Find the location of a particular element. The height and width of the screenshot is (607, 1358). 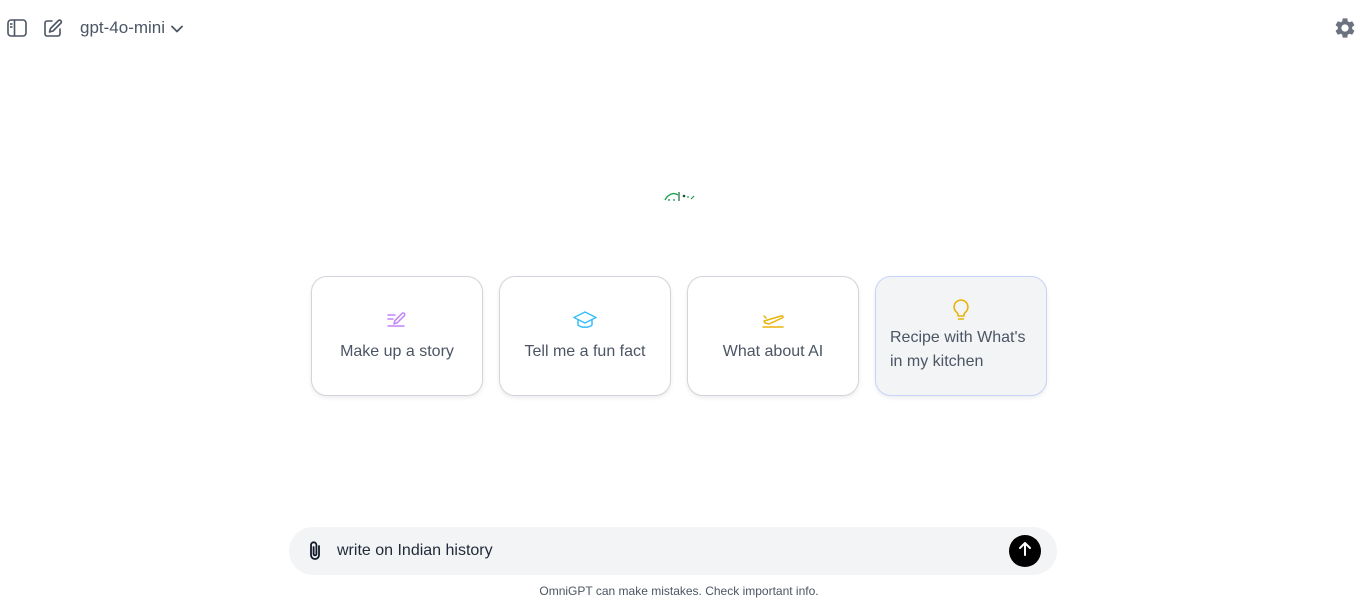

gear-icon is located at coordinates (1344, 28).